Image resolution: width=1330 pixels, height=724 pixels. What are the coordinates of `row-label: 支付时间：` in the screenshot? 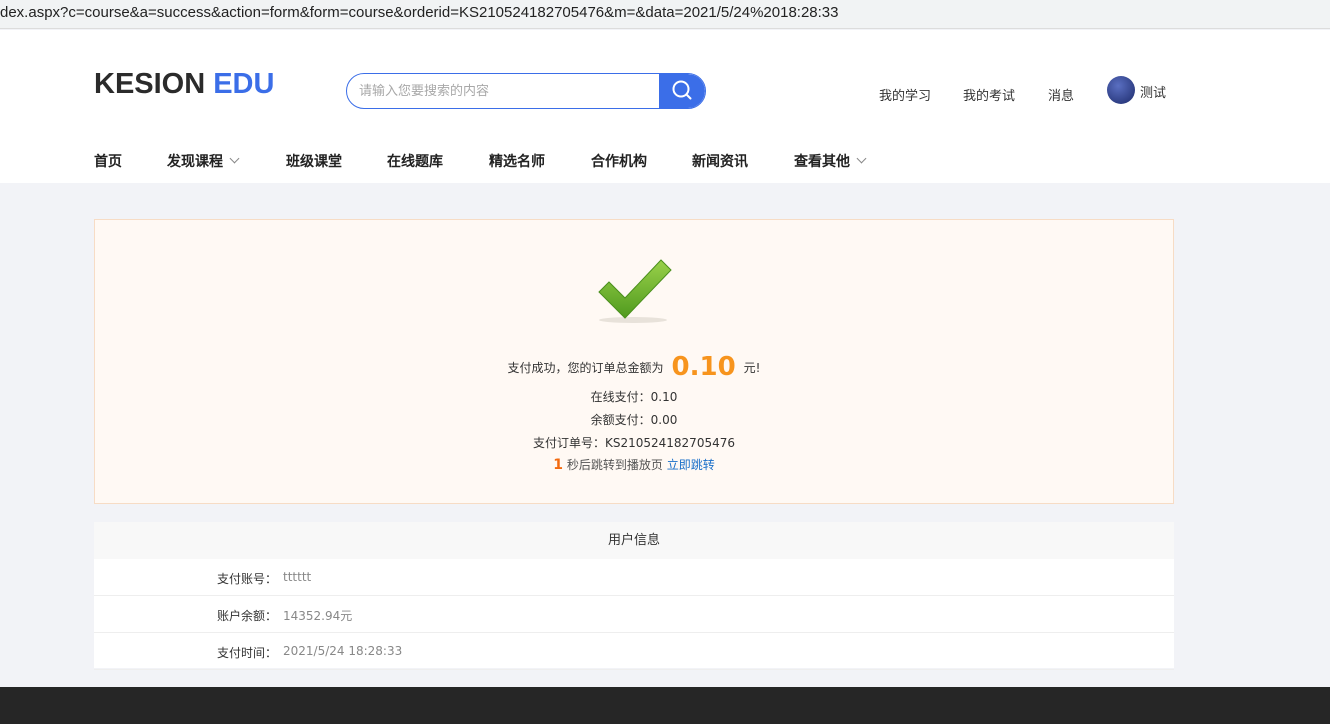 It's located at (247, 653).